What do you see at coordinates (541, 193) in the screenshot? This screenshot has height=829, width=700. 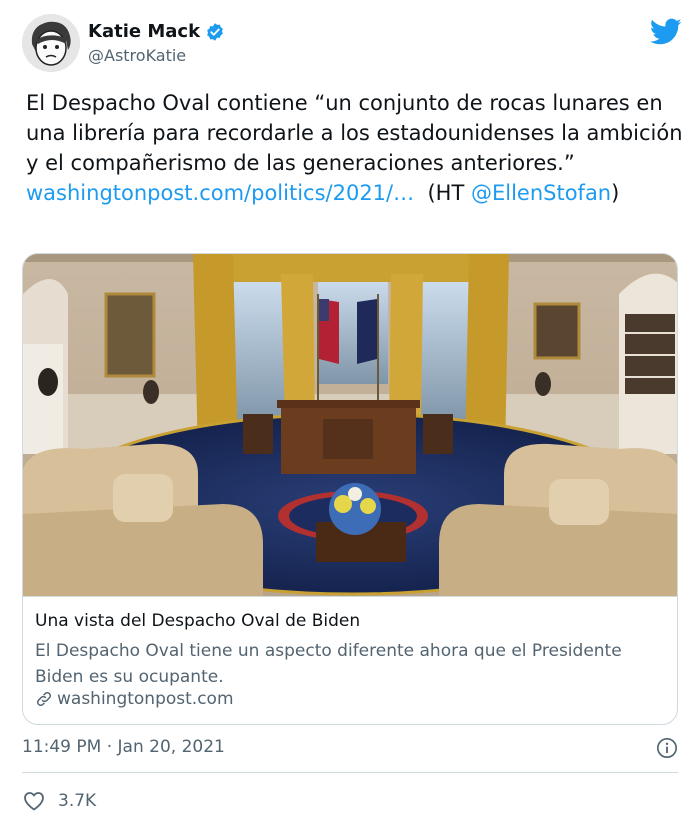 I see `mention-link: @EllenStofan` at bounding box center [541, 193].